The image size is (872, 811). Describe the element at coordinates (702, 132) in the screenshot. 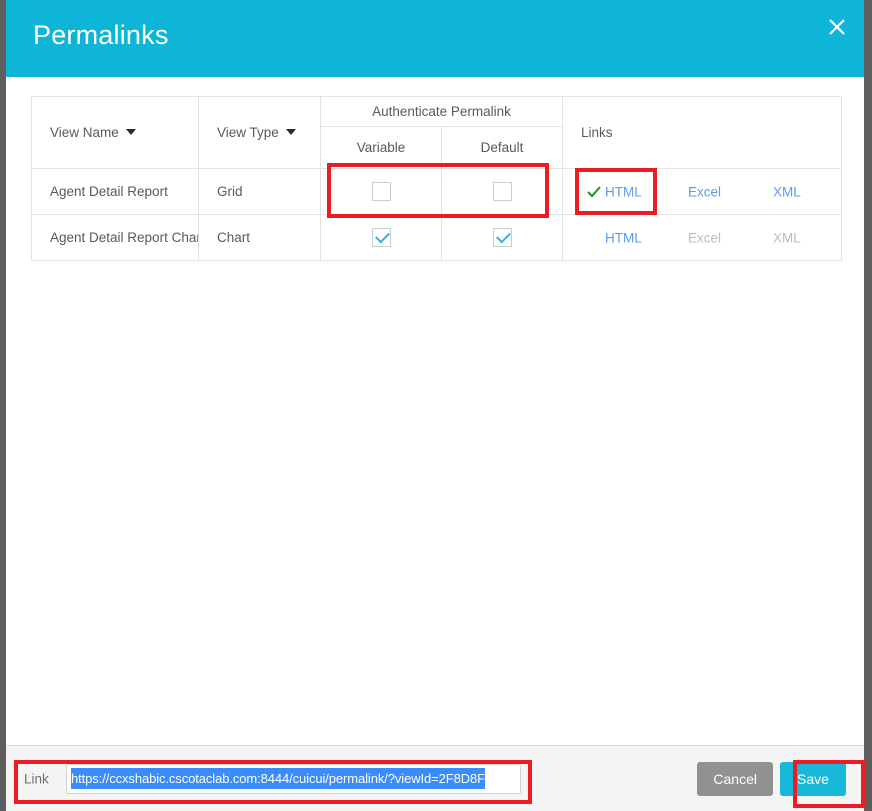

I see `column-header-links: Links` at that location.